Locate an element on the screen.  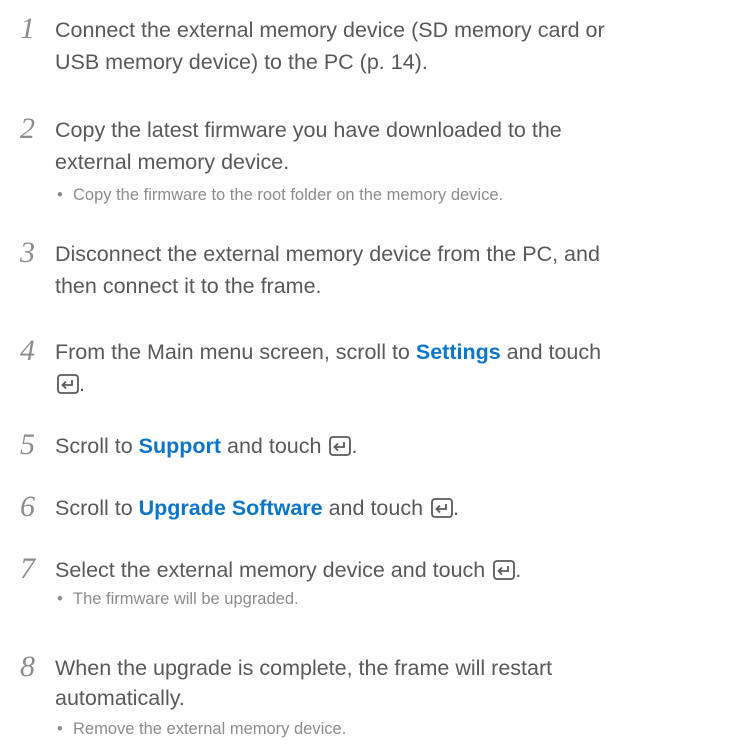
step-text-line: USB memory device) to the PC (p. 14). is located at coordinates (241, 62).